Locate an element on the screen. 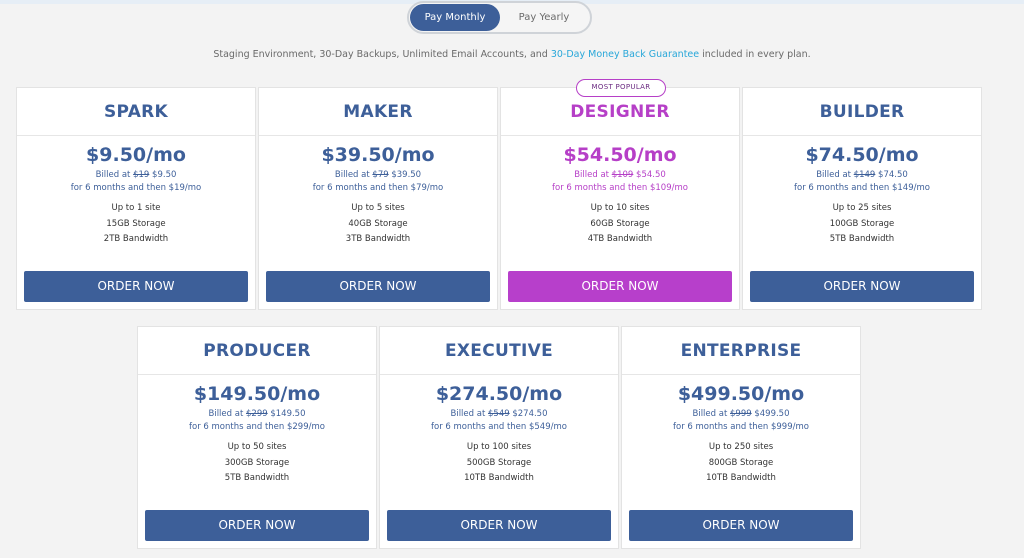 The image size is (1024, 558). plan-term: for 6 months and then $299/mo is located at coordinates (257, 427).